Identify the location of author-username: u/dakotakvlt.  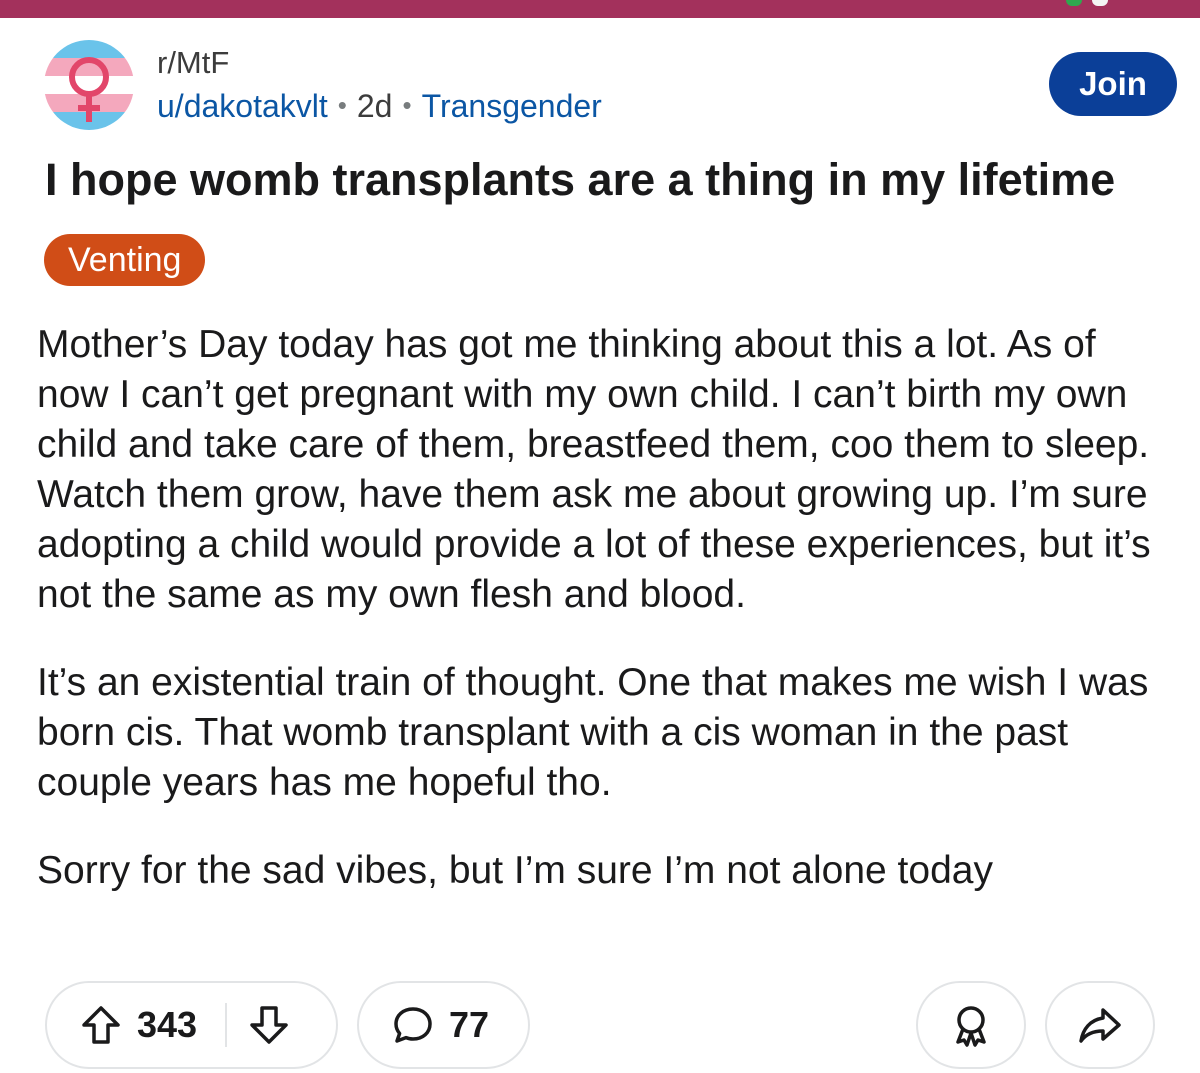
(242, 106).